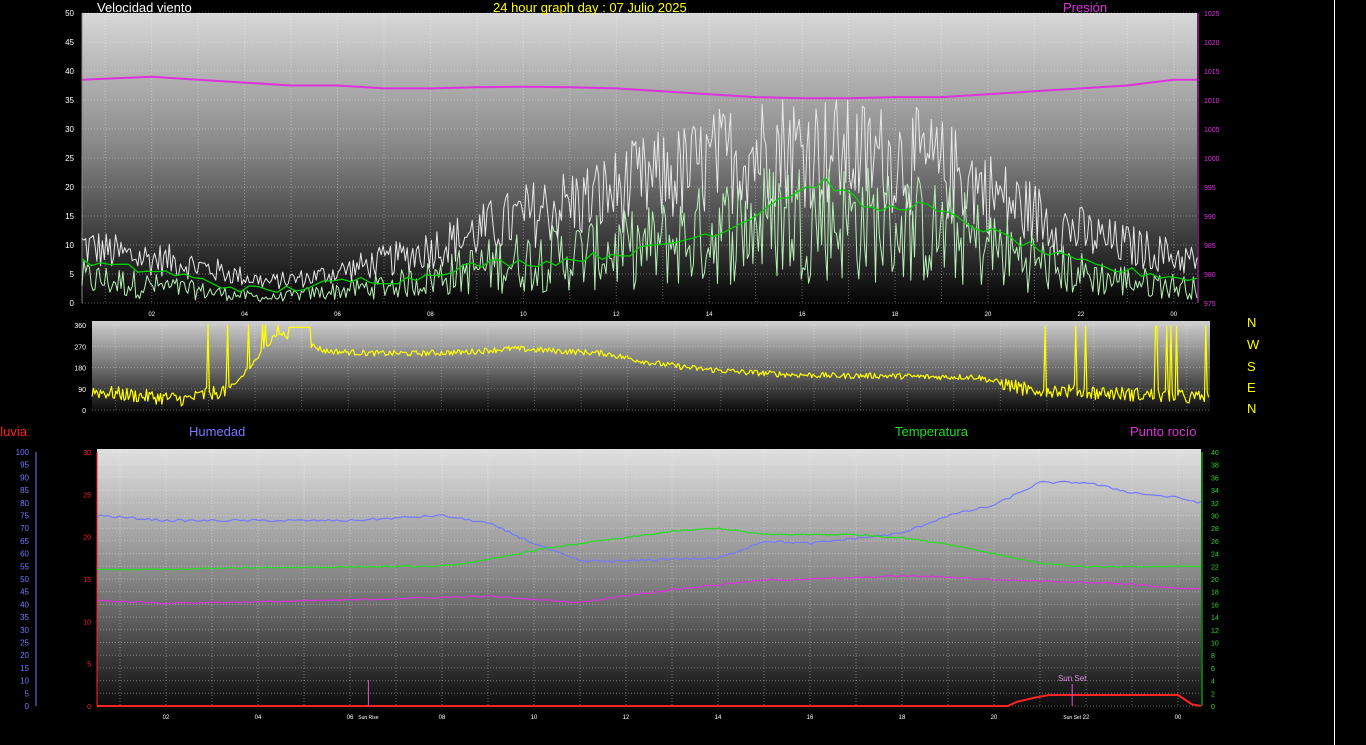  What do you see at coordinates (69, 100) in the screenshot?
I see `wind-axis-tick: 35` at bounding box center [69, 100].